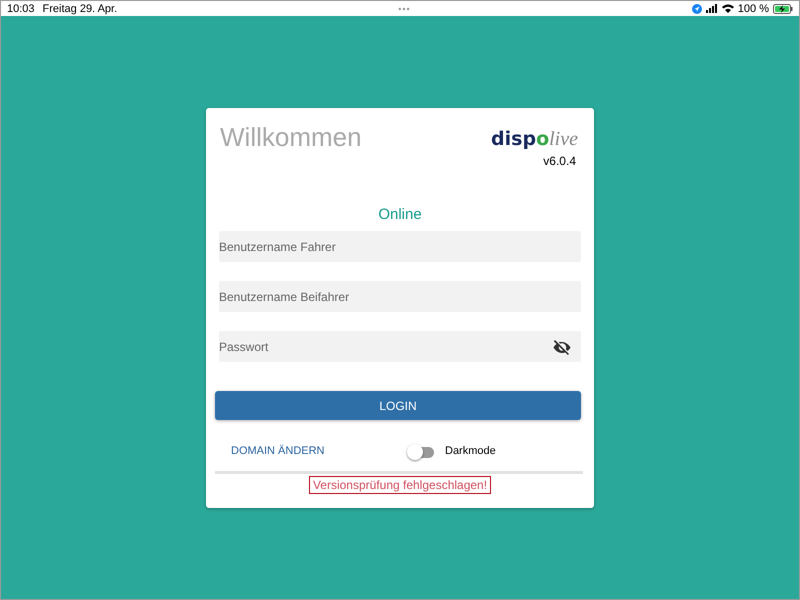 This screenshot has height=600, width=800. I want to click on date: Freitag 29. Apr., so click(80, 8).